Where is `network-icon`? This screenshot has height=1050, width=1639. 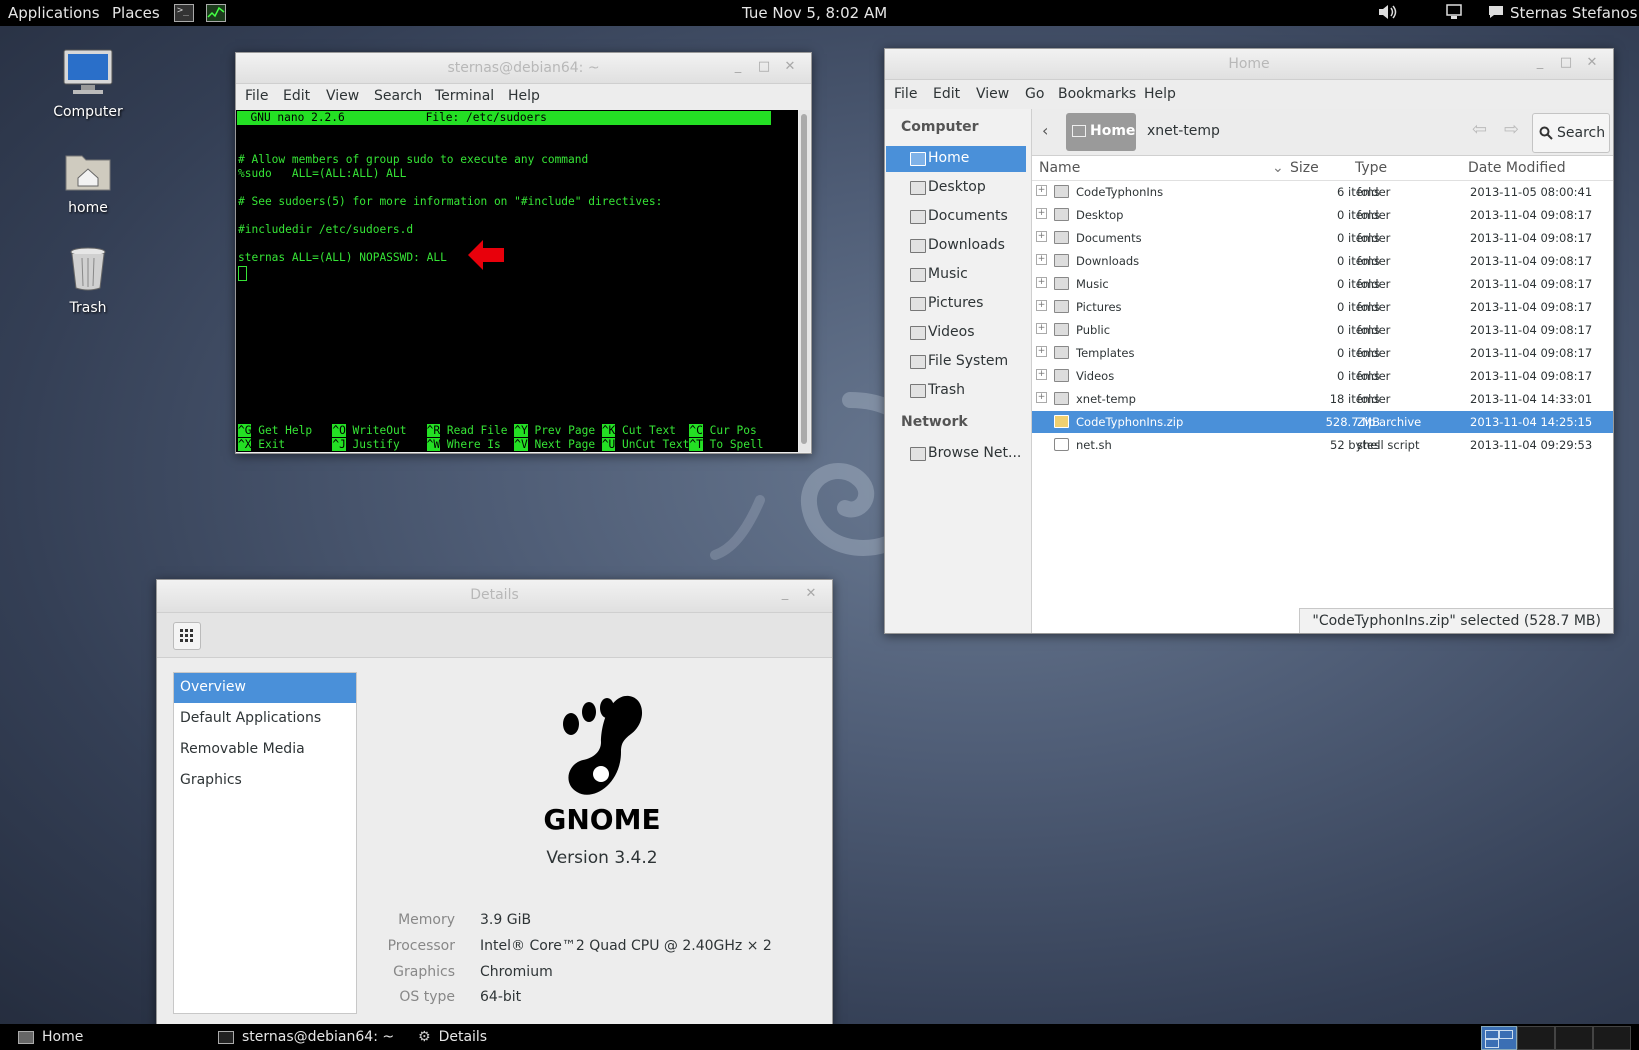
network-icon is located at coordinates (1454, 14).